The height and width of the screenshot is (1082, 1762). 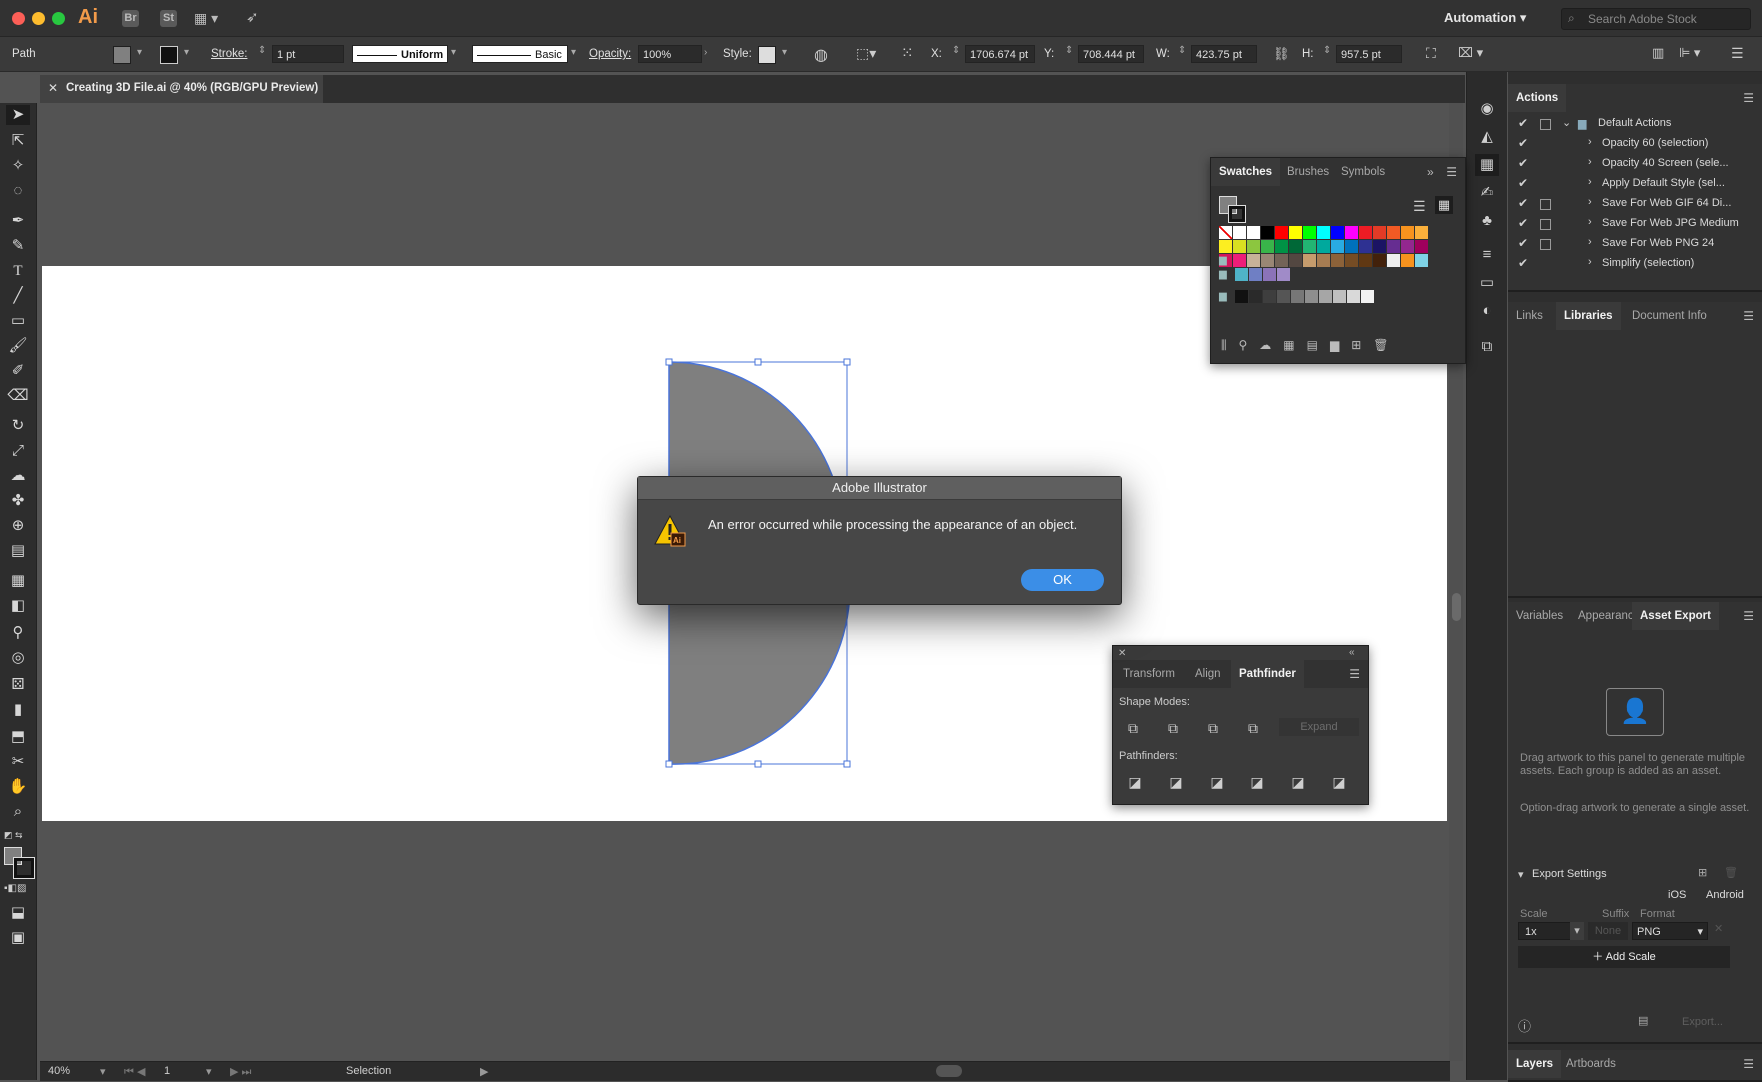 I want to click on tab-layers: Layers, so click(x=1535, y=1064).